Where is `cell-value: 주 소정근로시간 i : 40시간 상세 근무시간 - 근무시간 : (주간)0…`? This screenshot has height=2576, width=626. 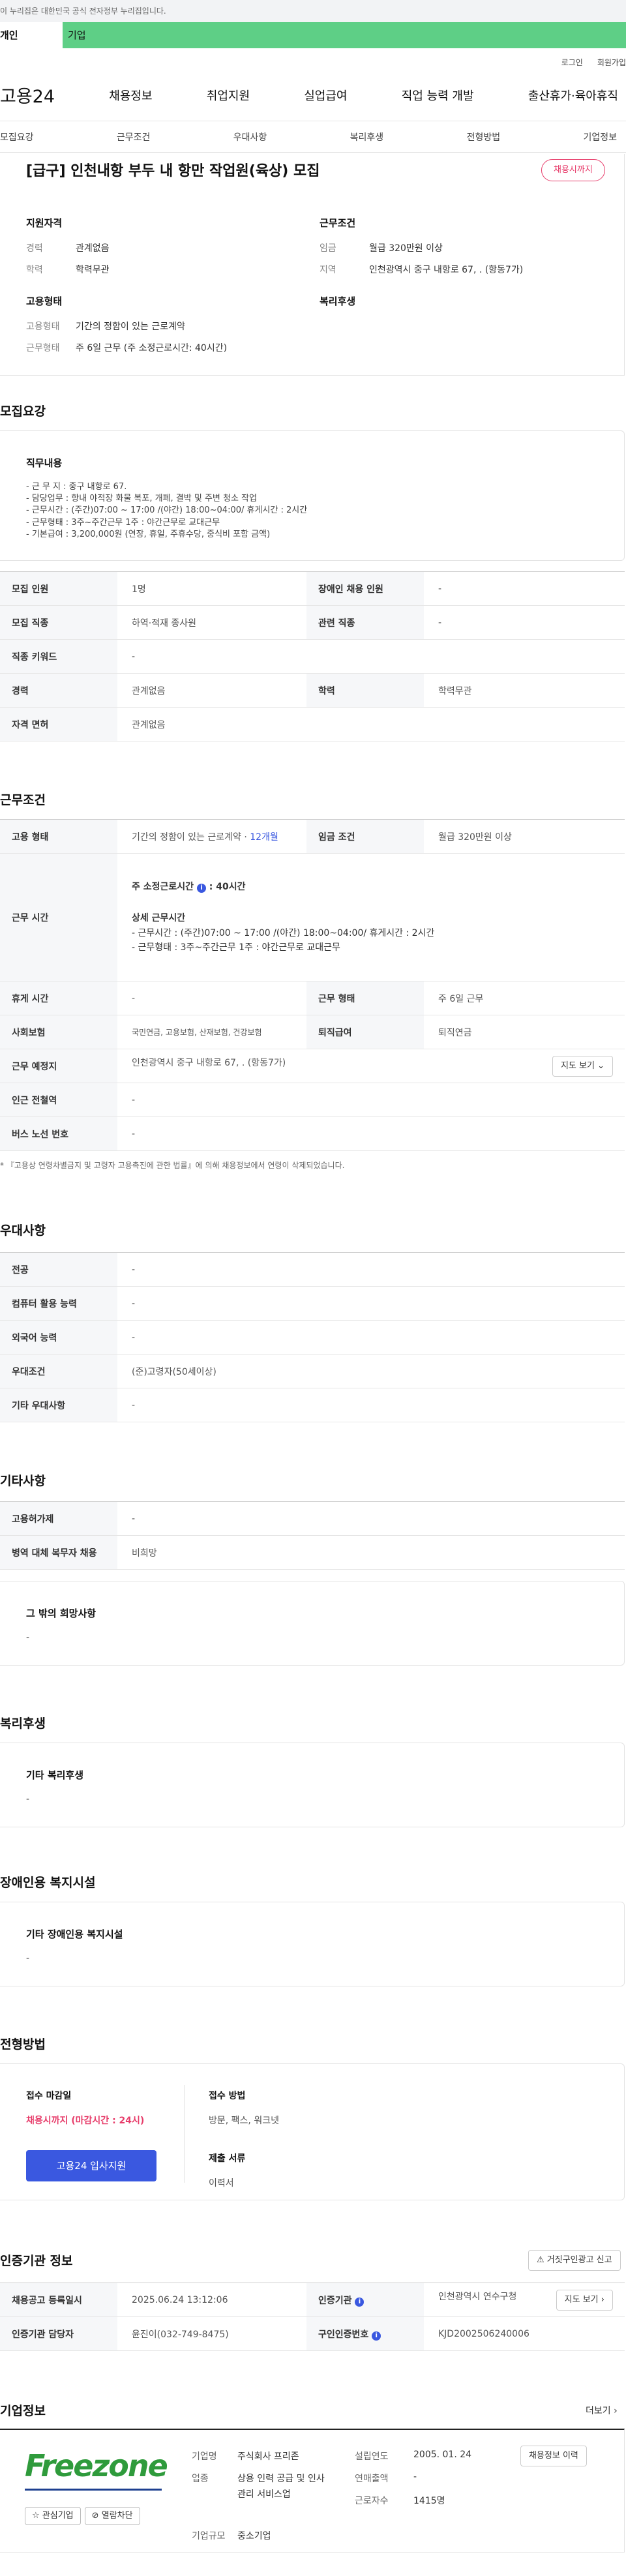
cell-value: 주 소정근로시간 i : 40시간 상세 근무시간 - 근무시간 : (주간)0… is located at coordinates (371, 917).